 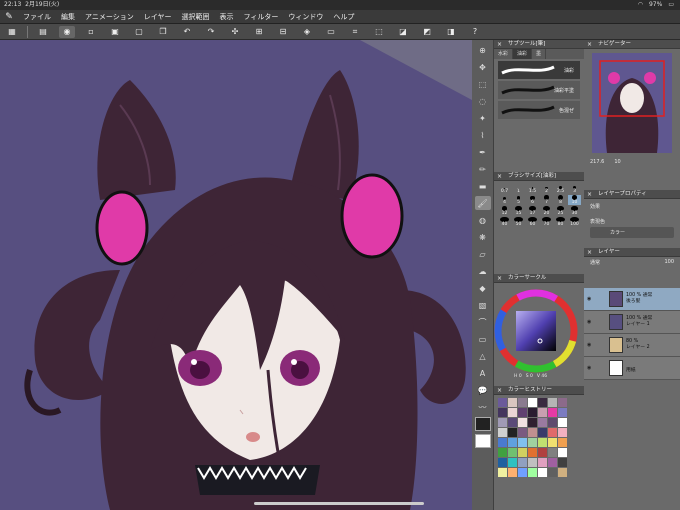 What do you see at coordinates (139, 32) in the screenshot?
I see `save-icon: ▢` at bounding box center [139, 32].